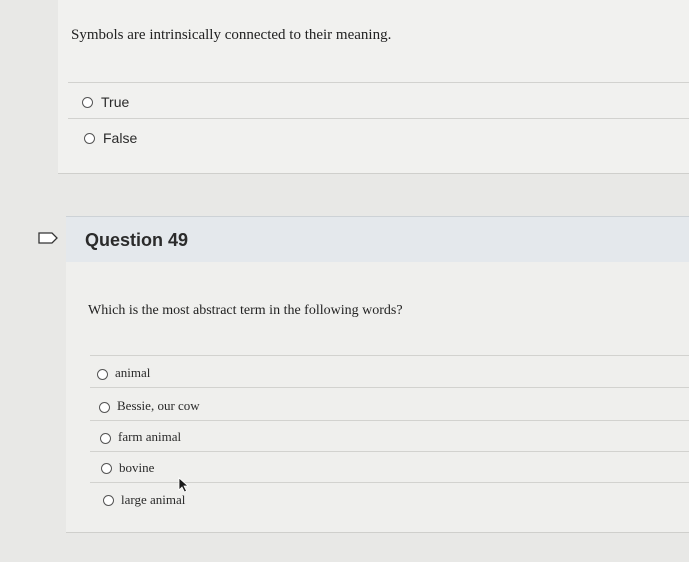 Image resolution: width=689 pixels, height=562 pixels. I want to click on option-true-label: True, so click(115, 102).